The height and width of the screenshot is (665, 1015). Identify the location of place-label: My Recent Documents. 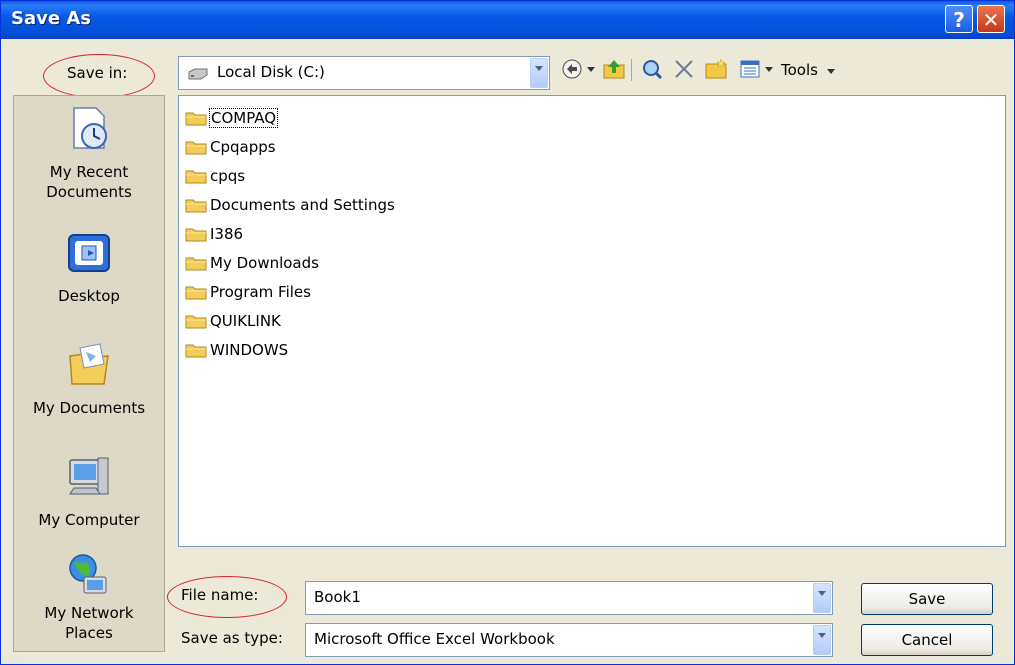
(89, 182).